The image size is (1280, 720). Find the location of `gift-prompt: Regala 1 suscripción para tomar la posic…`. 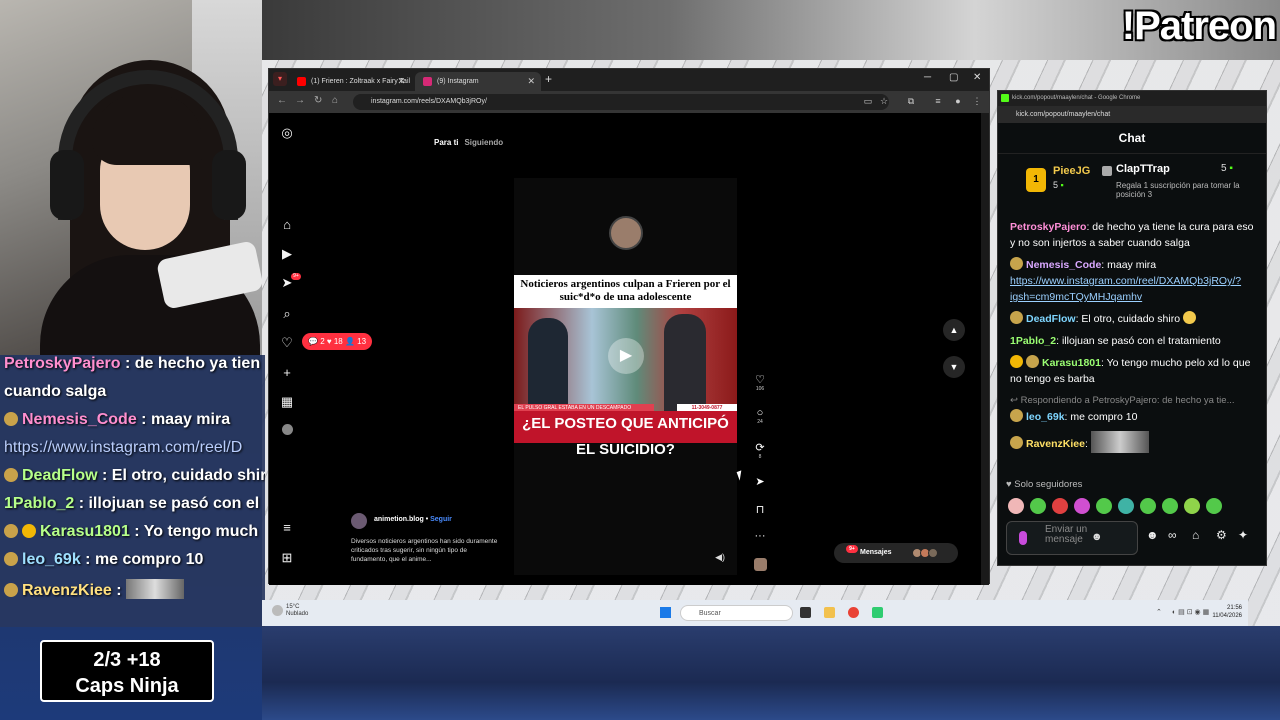

gift-prompt: Regala 1 suscripción para tomar la posic… is located at coordinates (1186, 190).